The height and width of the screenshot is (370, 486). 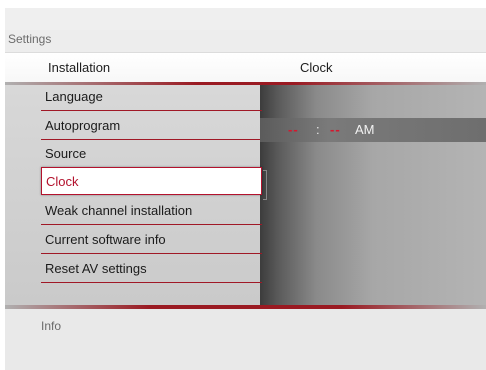 I want to click on right-column-header: Clock, so click(x=316, y=67).